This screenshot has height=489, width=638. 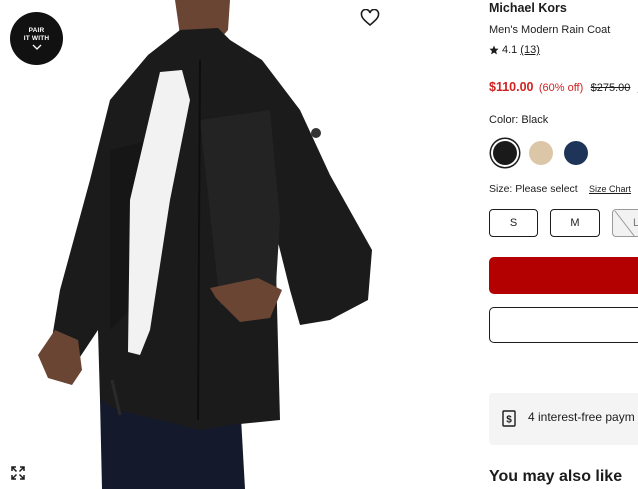 I want to click on heart-icon, so click(x=370, y=18).